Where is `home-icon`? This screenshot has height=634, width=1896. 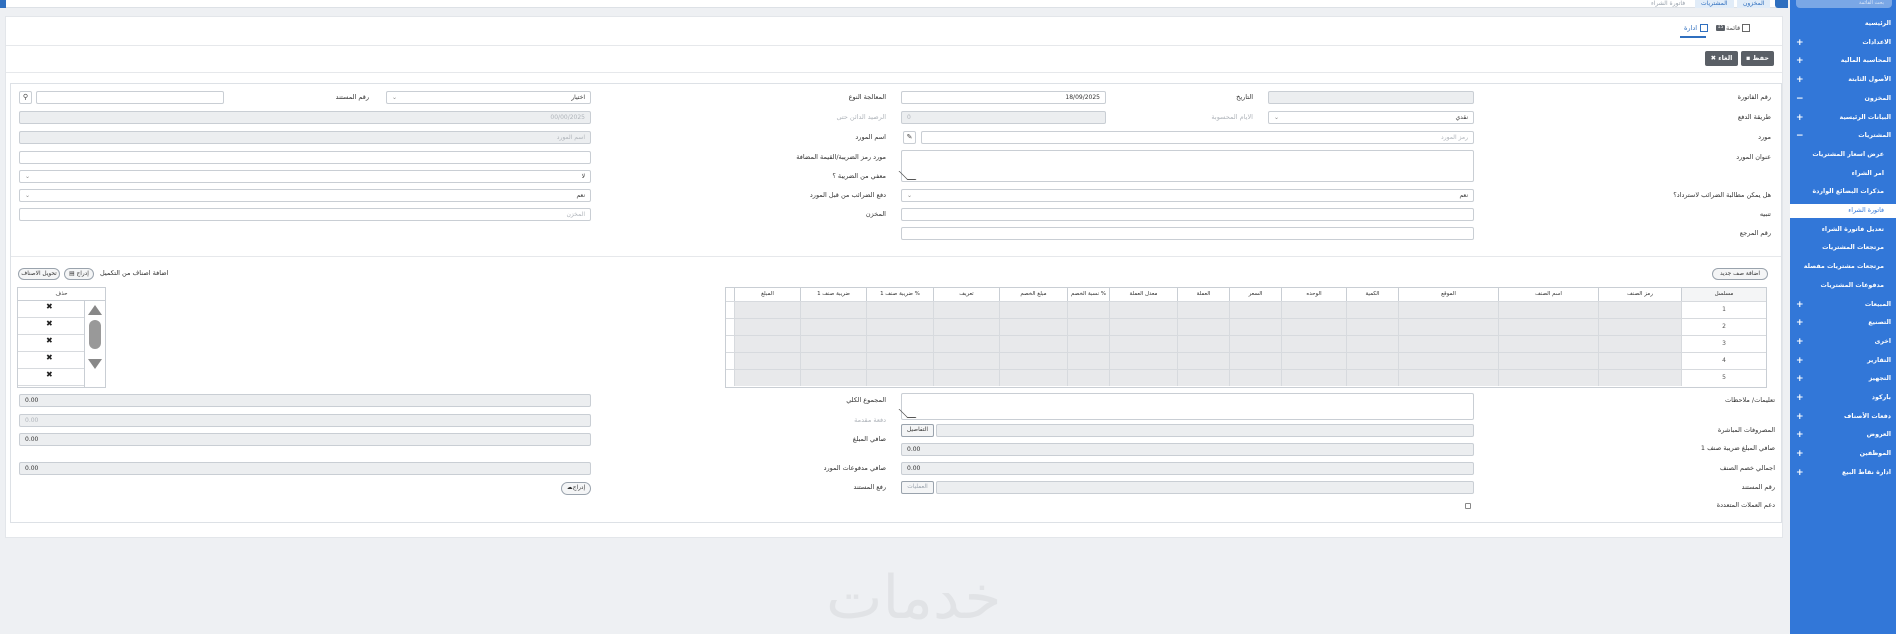 home-icon is located at coordinates (1781, 4).